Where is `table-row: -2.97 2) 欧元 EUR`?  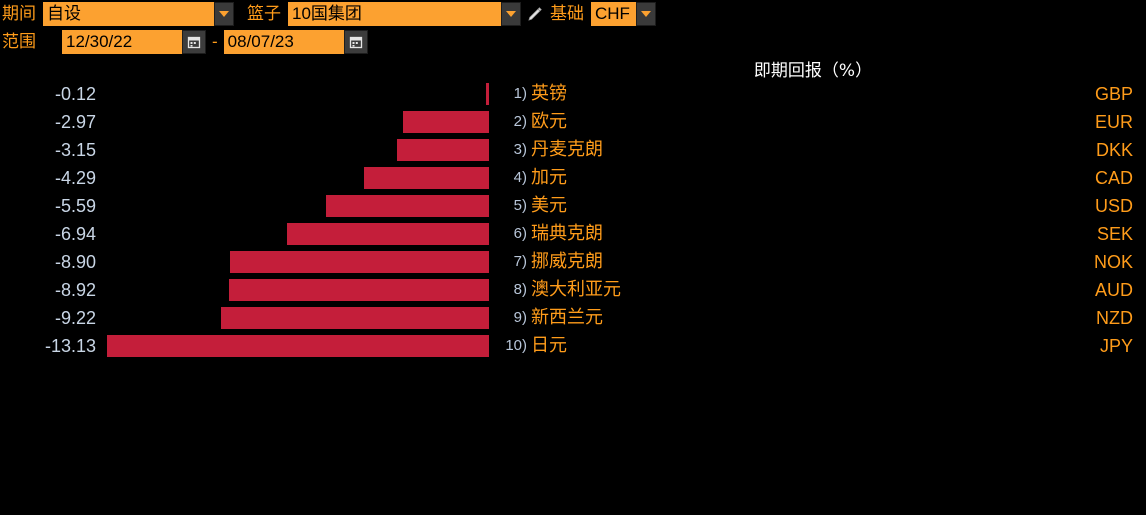 table-row: -2.97 2) 欧元 EUR is located at coordinates (573, 122).